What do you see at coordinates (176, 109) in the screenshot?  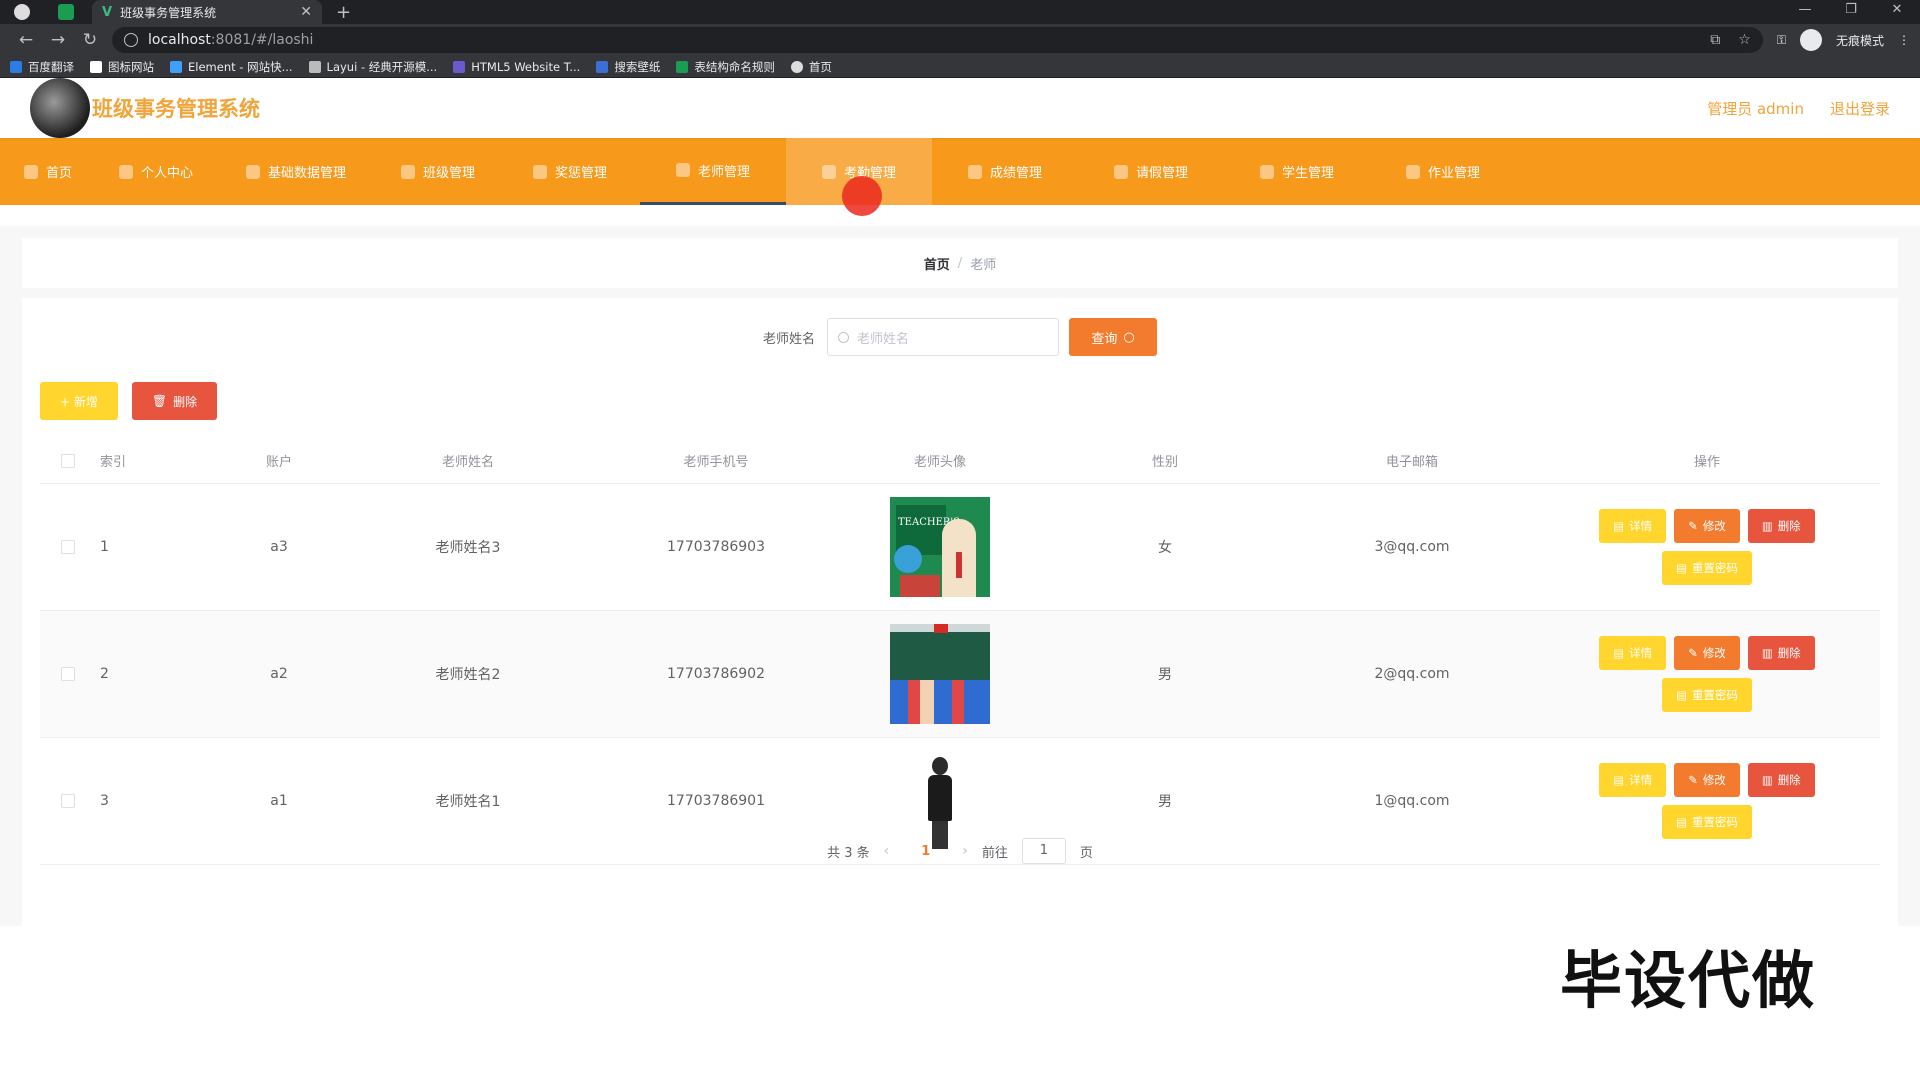 I see `app-title: 班级事务管理系统` at bounding box center [176, 109].